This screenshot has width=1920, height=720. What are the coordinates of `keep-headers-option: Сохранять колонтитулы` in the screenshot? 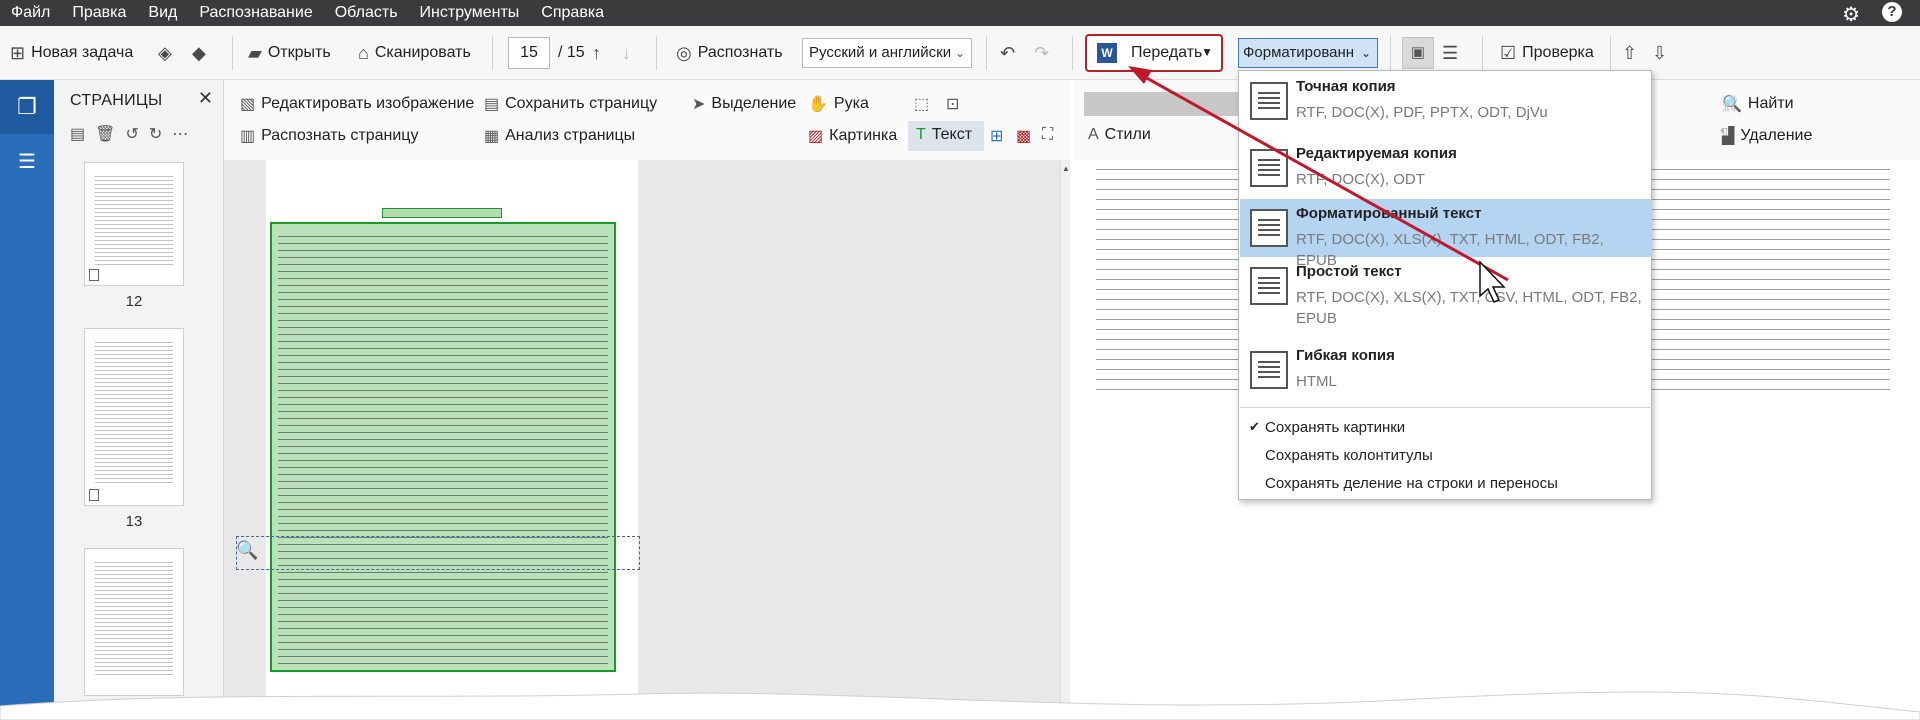 It's located at (1349, 455).